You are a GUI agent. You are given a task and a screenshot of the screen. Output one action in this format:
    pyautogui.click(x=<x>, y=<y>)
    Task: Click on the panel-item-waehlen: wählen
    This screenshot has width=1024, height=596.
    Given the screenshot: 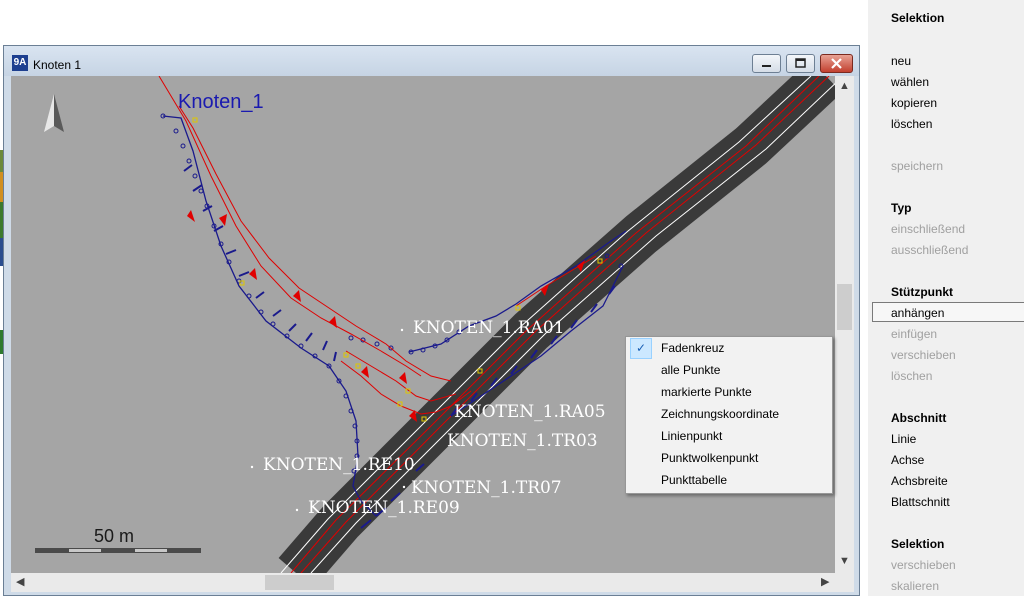 What is the action you would take?
    pyautogui.click(x=910, y=82)
    